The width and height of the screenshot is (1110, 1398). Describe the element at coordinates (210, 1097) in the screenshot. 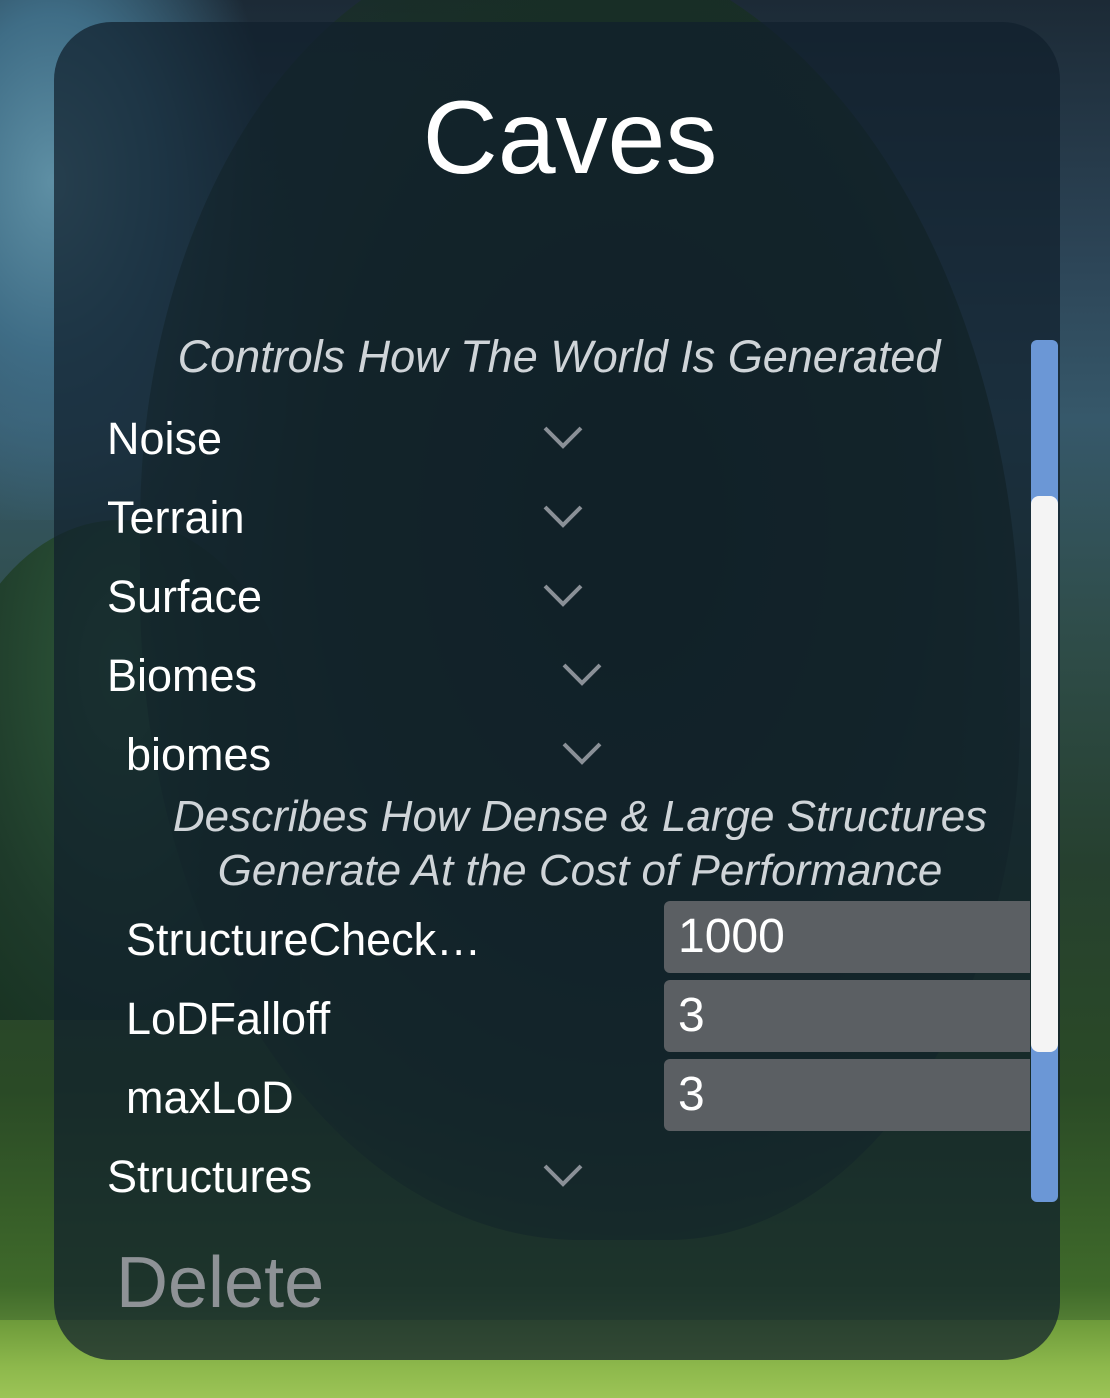

I see `max-lod-label: maxLoD` at that location.